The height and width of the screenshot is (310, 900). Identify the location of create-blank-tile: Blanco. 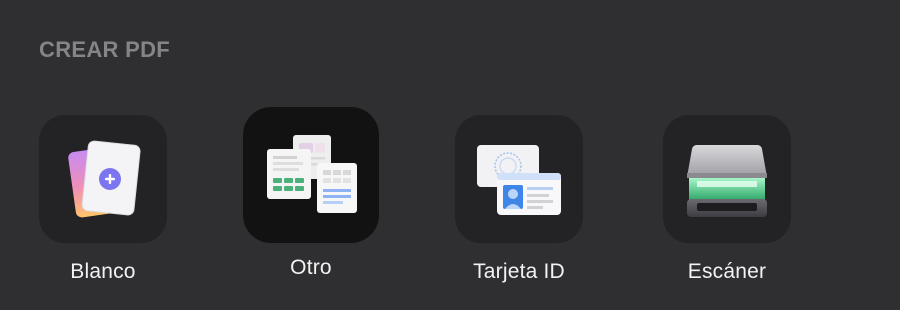
(103, 197).